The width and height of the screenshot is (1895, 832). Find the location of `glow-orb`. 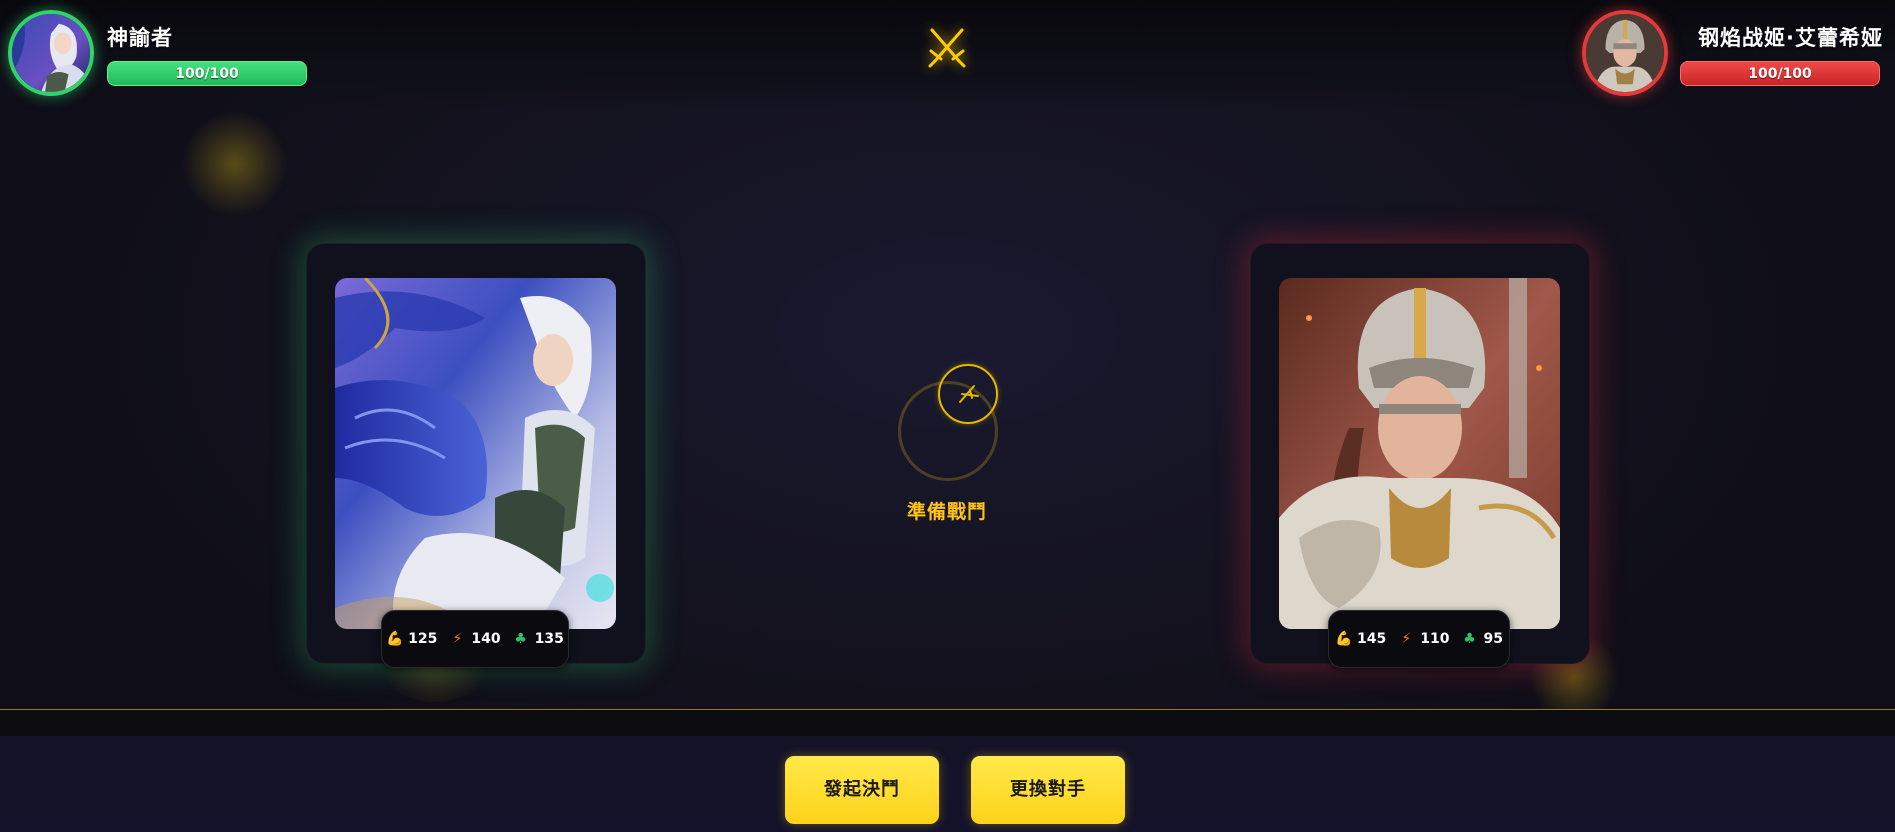

glow-orb is located at coordinates (235, 164).